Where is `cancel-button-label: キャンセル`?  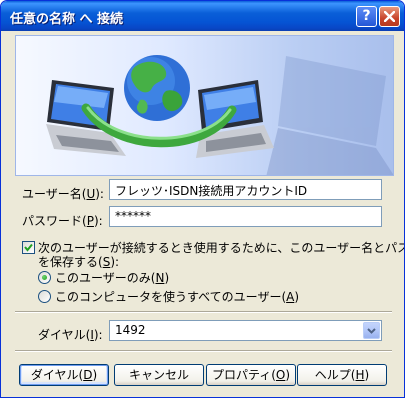
cancel-button-label: キャンセル is located at coordinates (158, 375).